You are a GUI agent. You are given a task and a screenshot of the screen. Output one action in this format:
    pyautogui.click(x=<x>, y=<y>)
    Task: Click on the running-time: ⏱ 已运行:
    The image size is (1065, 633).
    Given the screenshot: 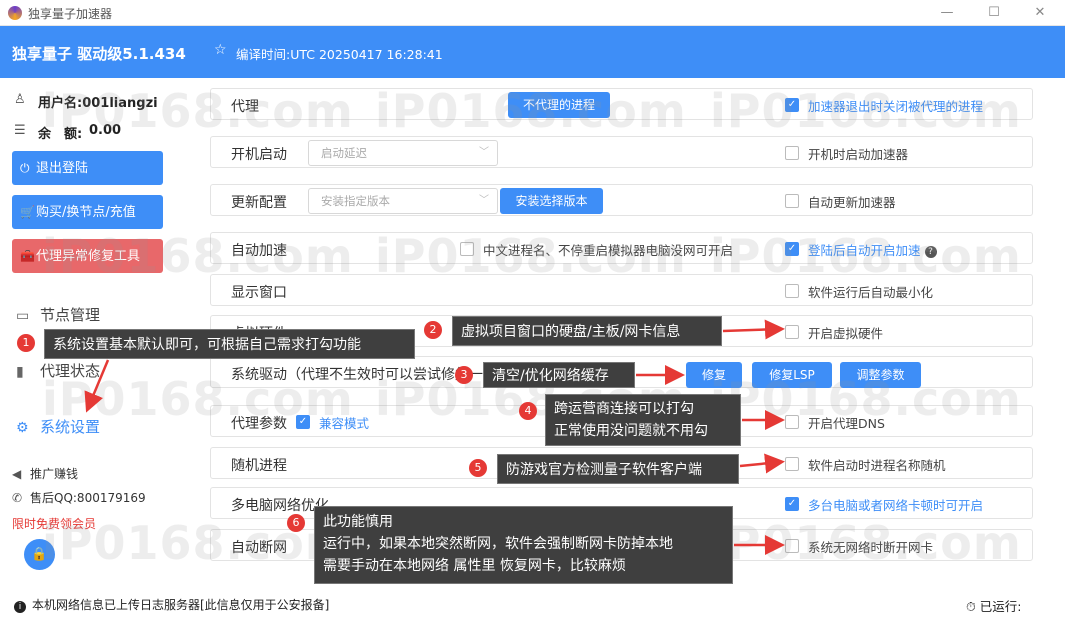 What is the action you would take?
    pyautogui.click(x=993, y=605)
    